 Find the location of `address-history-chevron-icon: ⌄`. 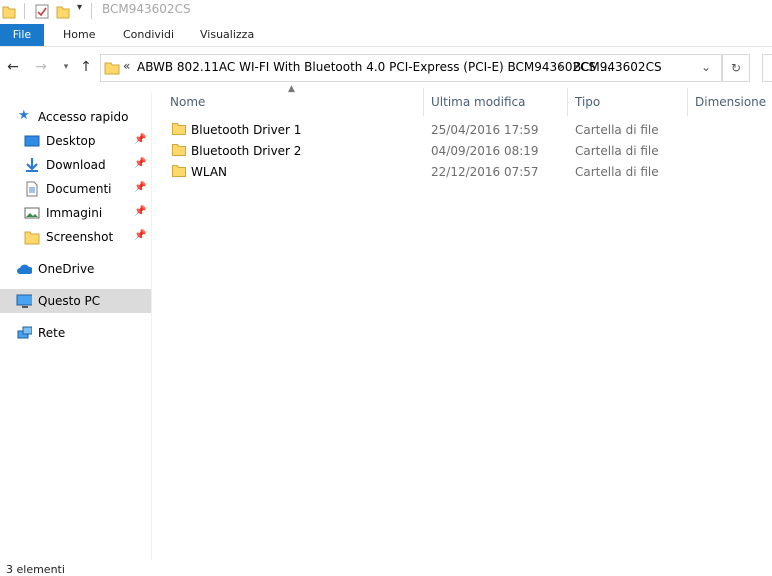

address-history-chevron-icon: ⌄ is located at coordinates (706, 67).